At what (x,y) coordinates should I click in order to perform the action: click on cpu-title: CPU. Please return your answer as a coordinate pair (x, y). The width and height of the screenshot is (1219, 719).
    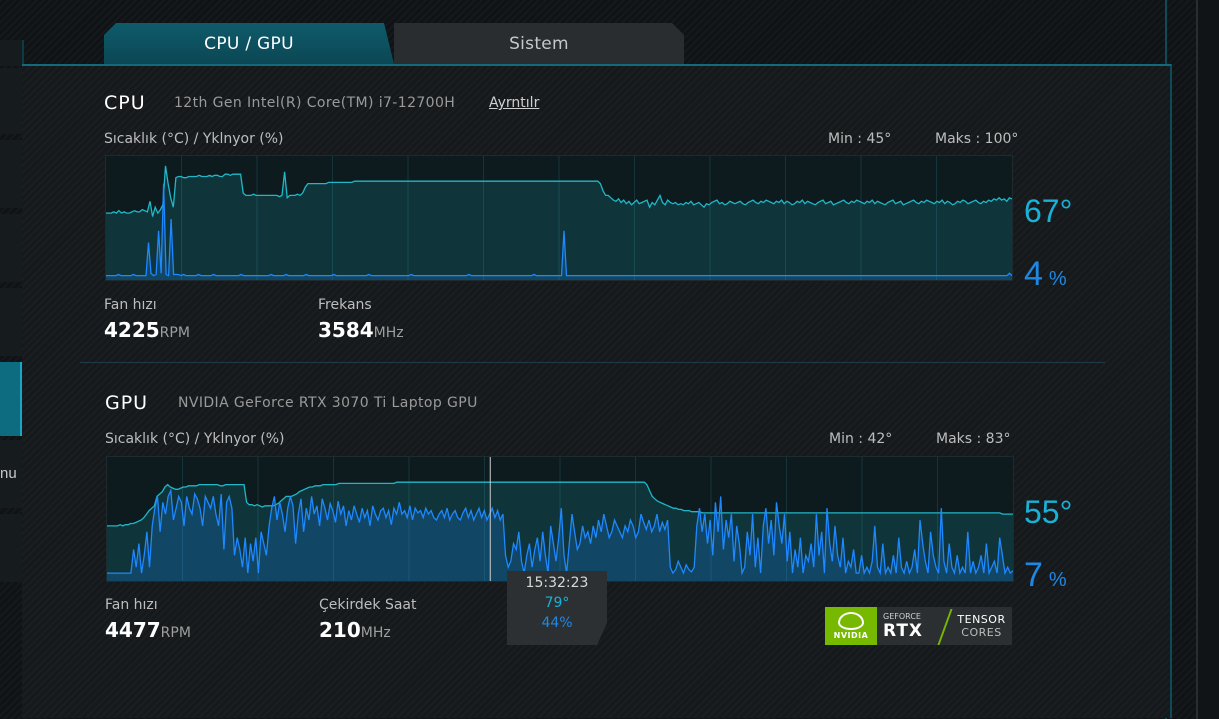
    Looking at the image, I should click on (125, 103).